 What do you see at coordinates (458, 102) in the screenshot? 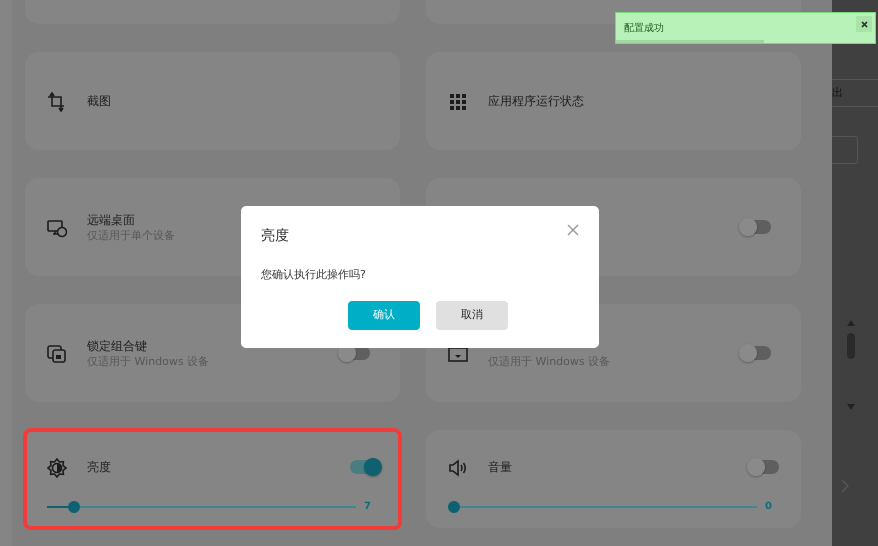
I see `grid-icon` at bounding box center [458, 102].